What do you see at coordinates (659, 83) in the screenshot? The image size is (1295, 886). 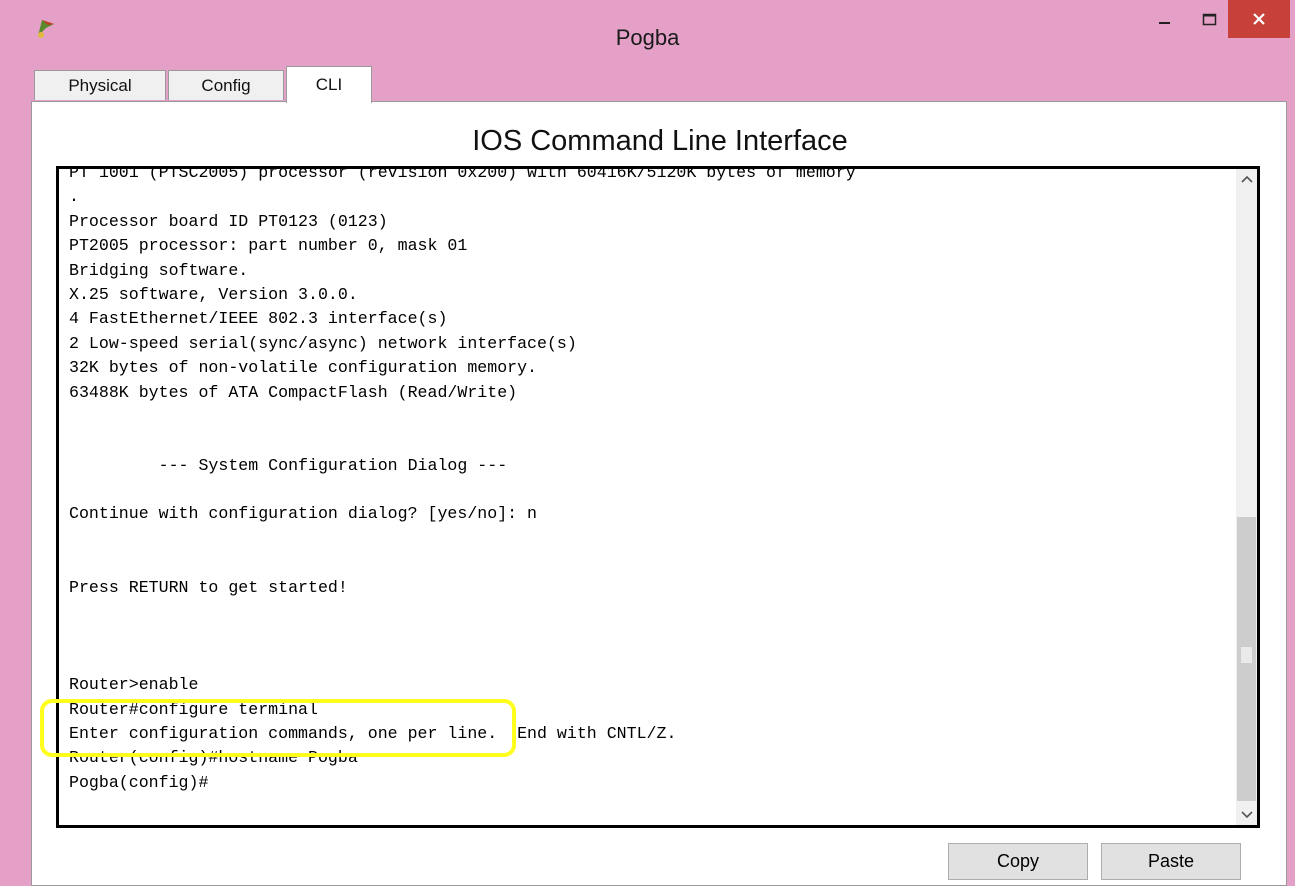 I see `tab-bar: Physical Config CLI` at bounding box center [659, 83].